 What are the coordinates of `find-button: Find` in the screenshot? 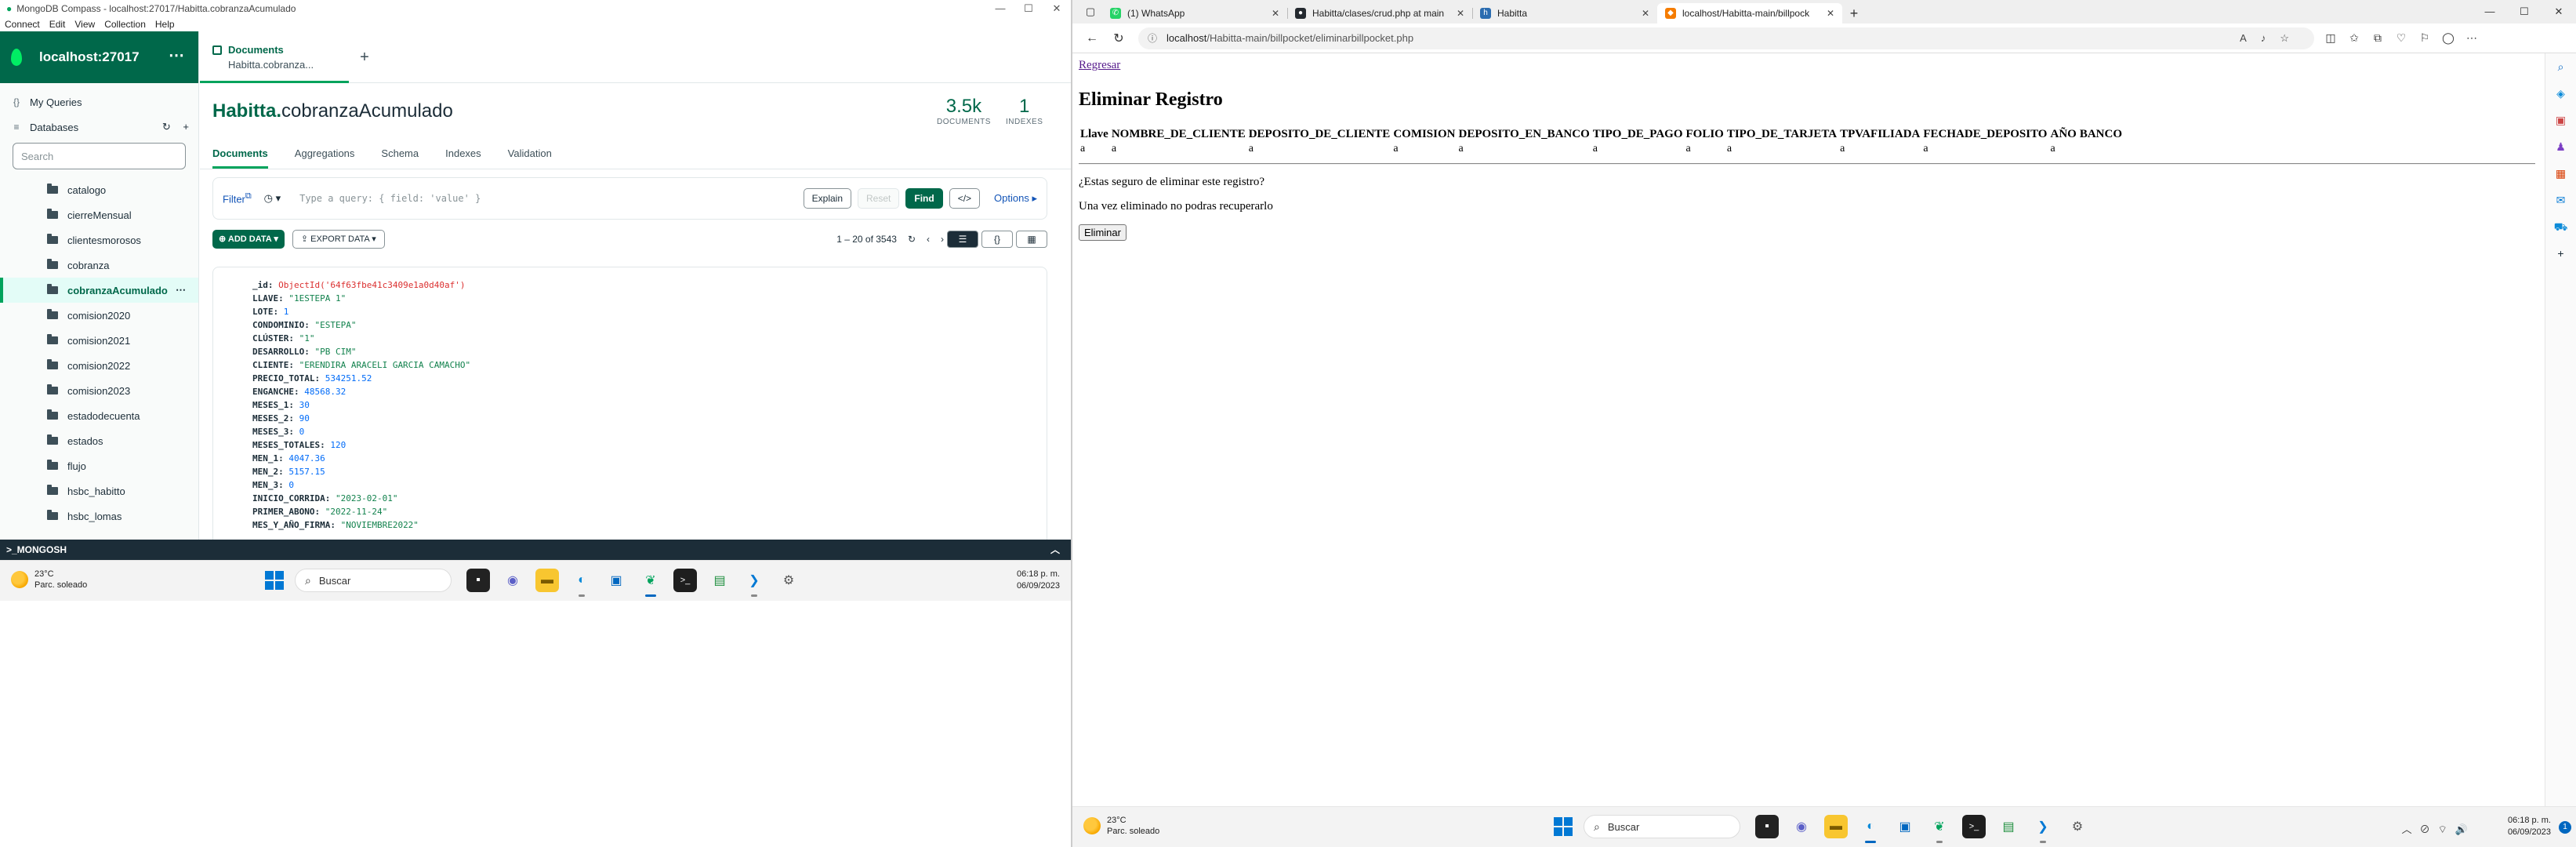 It's located at (924, 198).